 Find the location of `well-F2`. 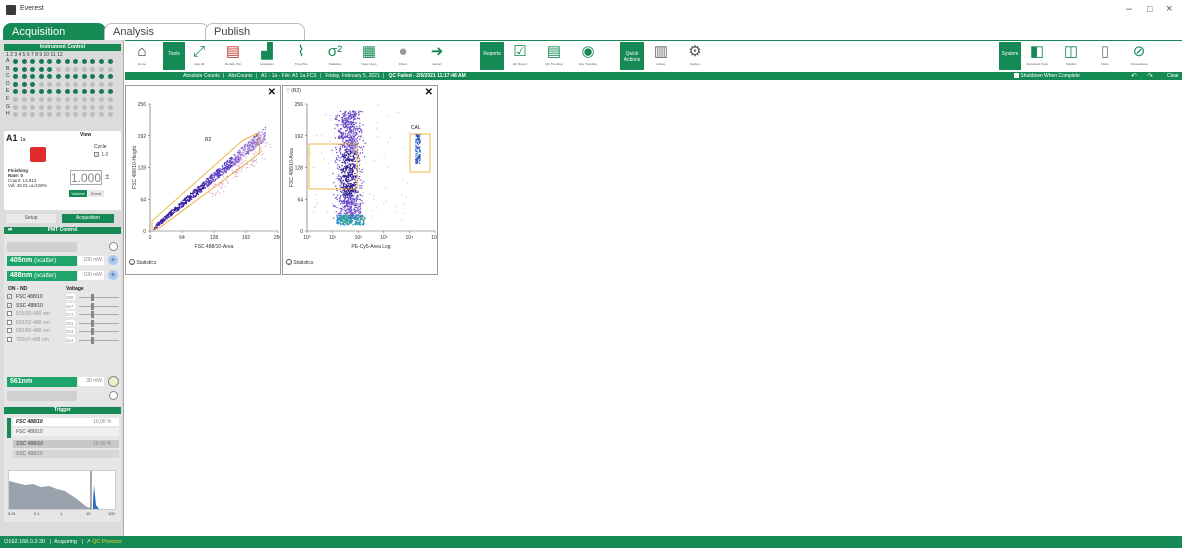

well-F2 is located at coordinates (24, 99).